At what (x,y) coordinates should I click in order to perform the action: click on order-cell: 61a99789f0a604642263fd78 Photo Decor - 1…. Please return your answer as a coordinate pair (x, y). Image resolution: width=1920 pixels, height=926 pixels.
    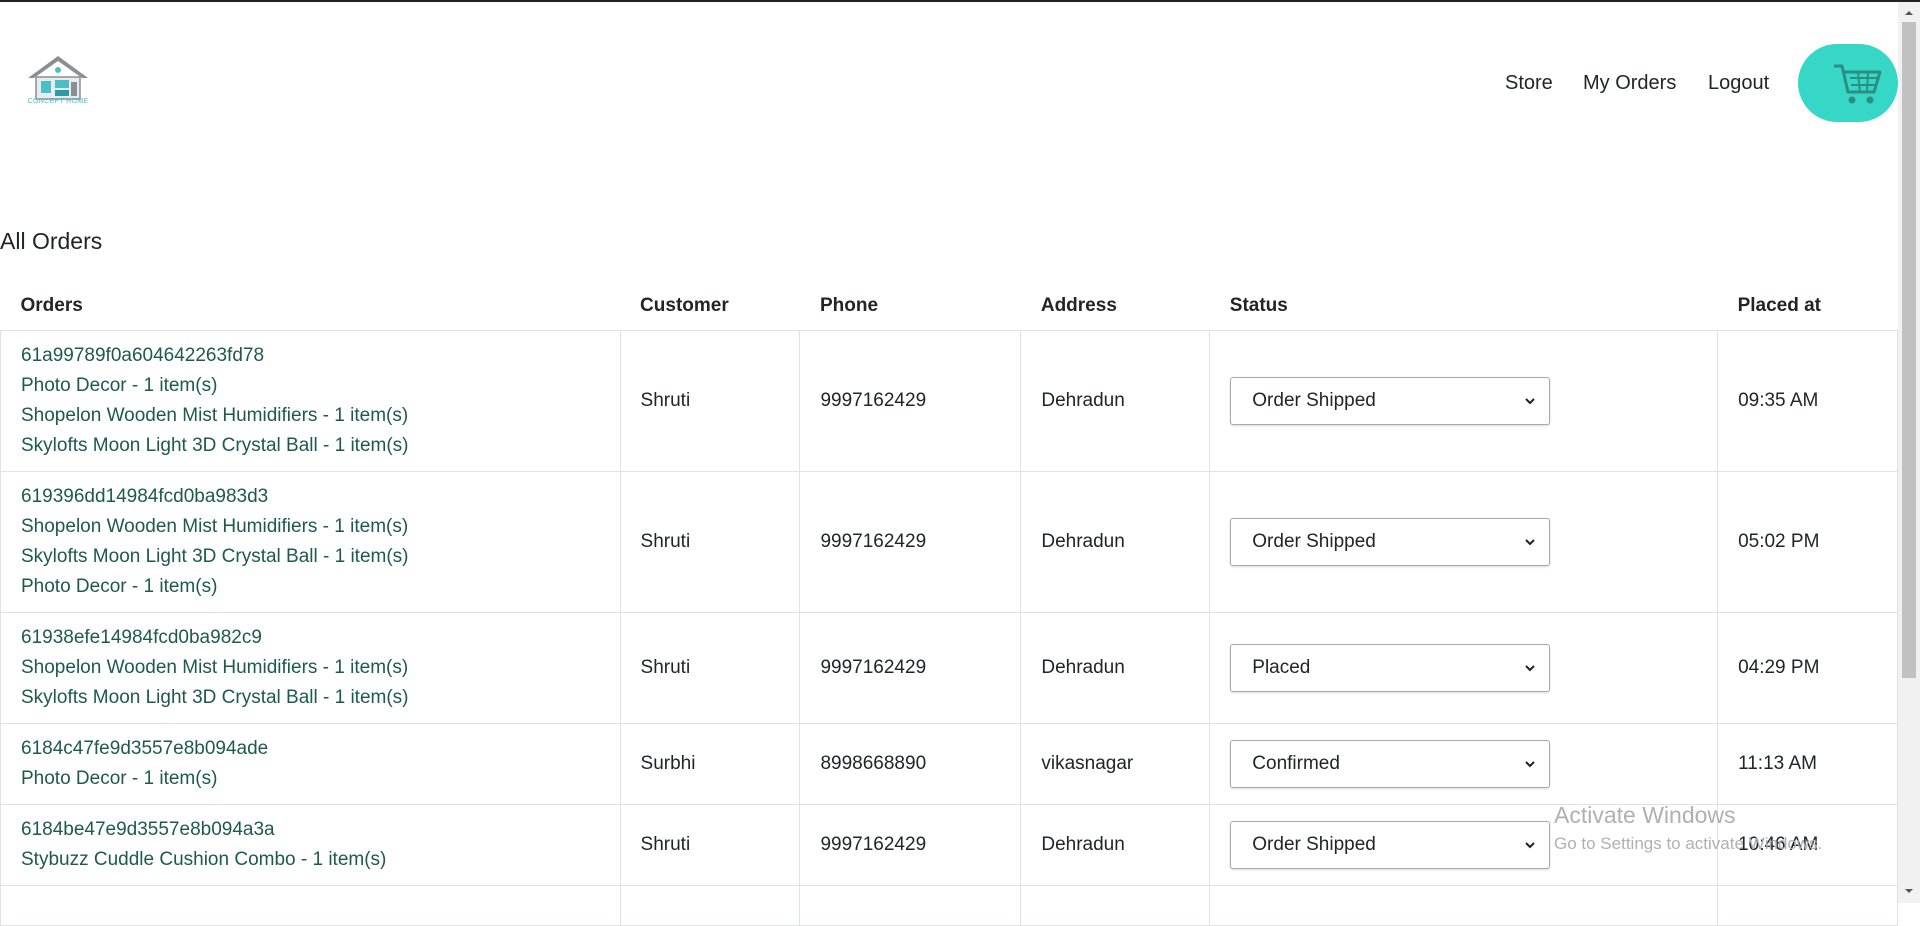
    Looking at the image, I should click on (310, 401).